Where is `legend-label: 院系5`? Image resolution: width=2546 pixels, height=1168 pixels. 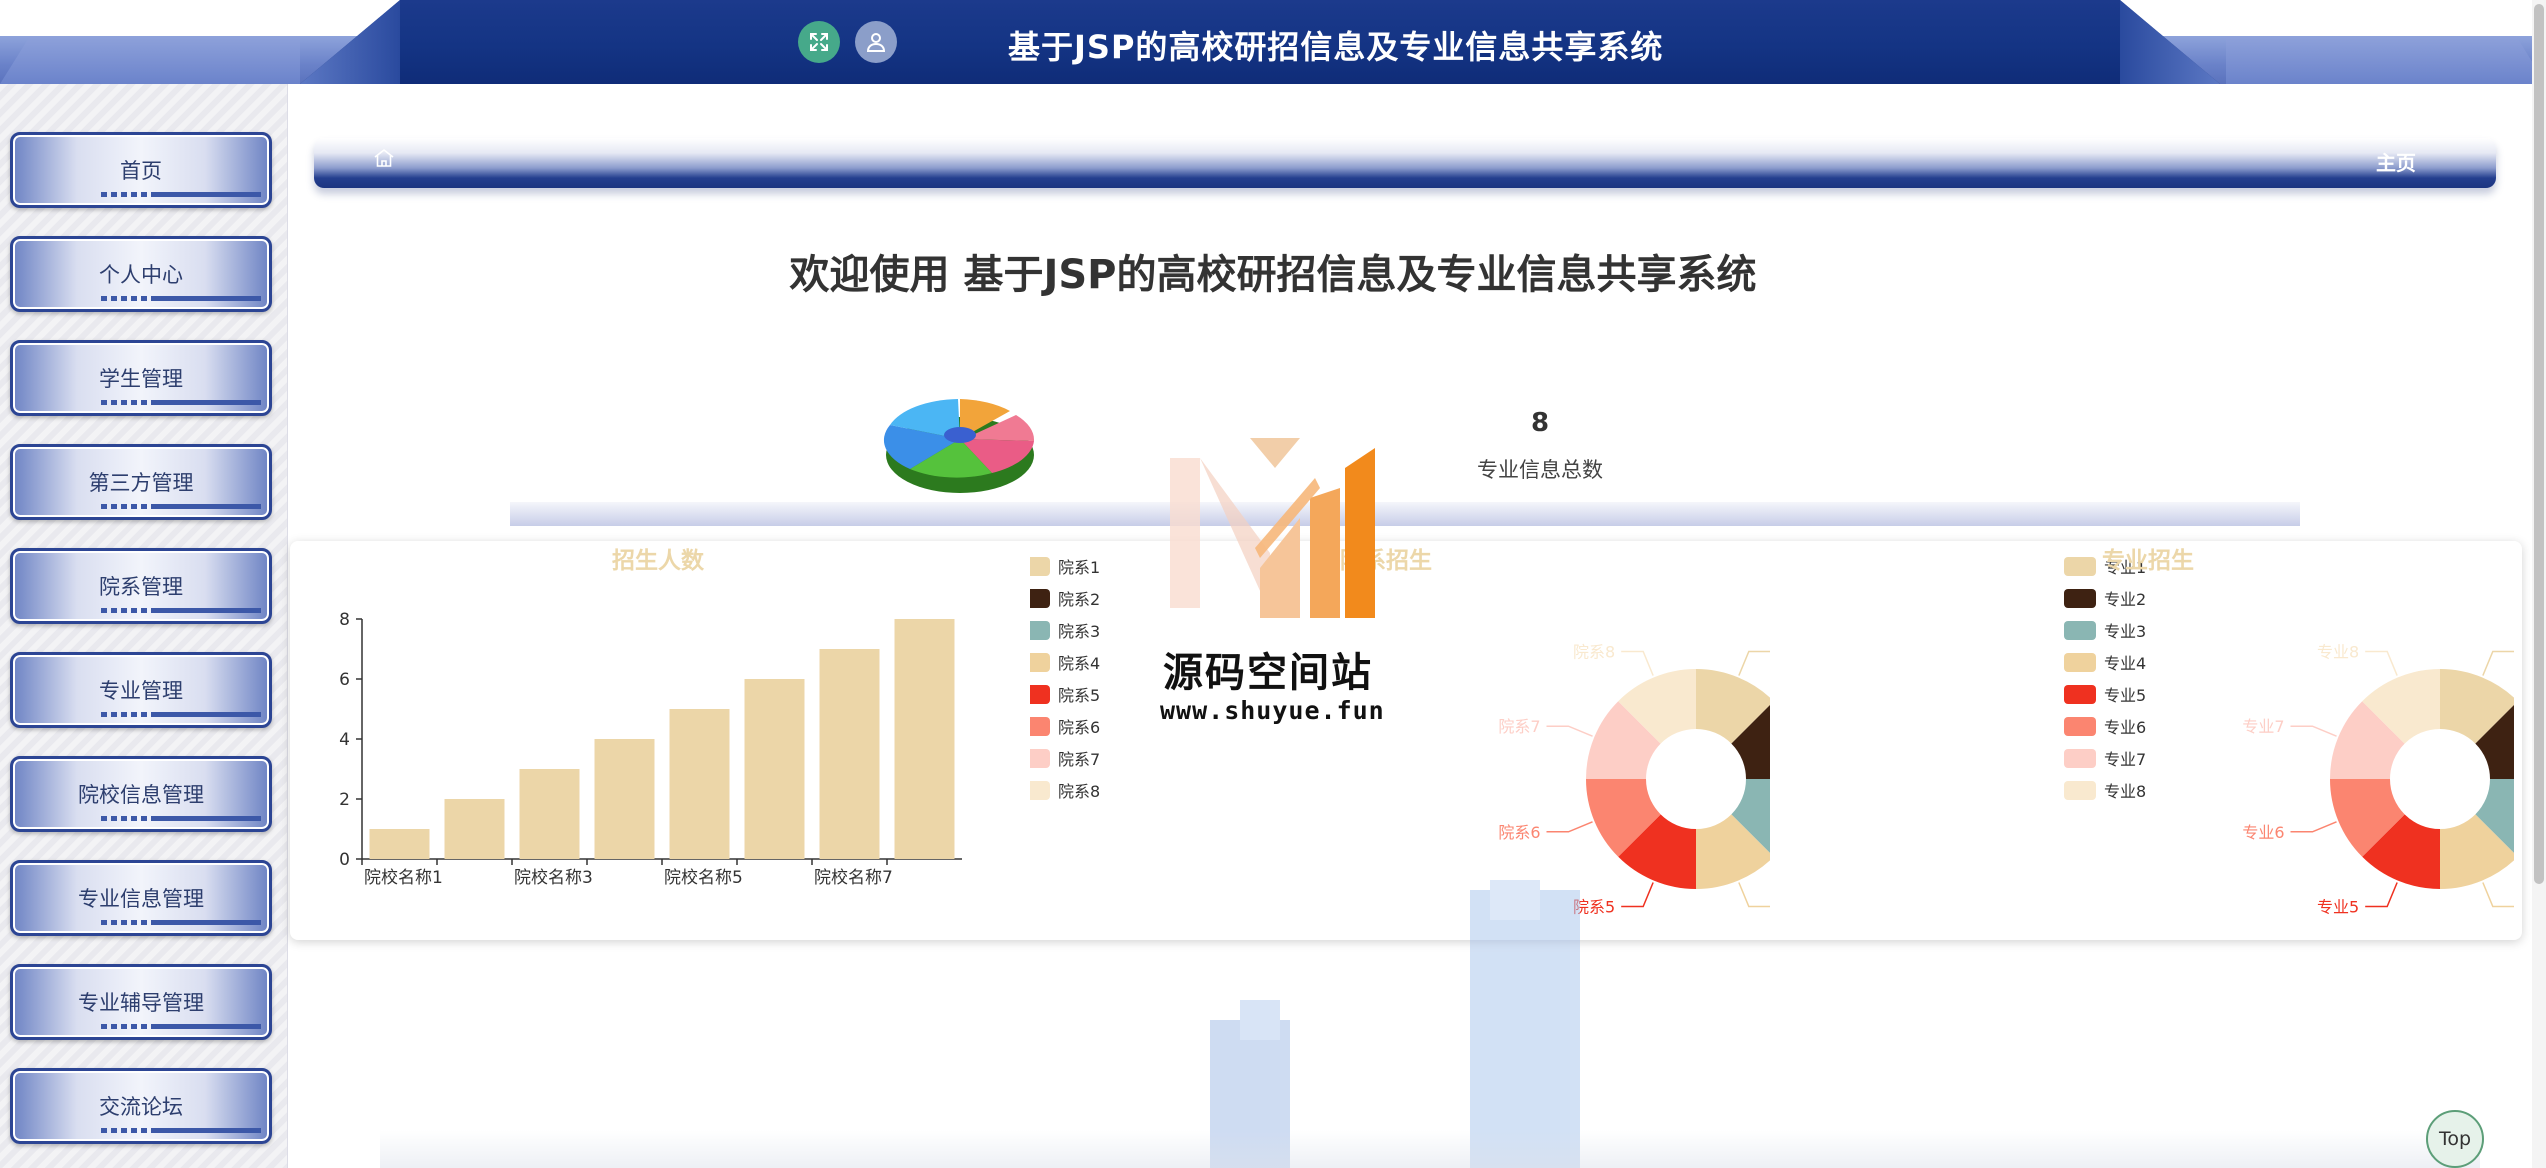 legend-label: 院系5 is located at coordinates (1079, 695).